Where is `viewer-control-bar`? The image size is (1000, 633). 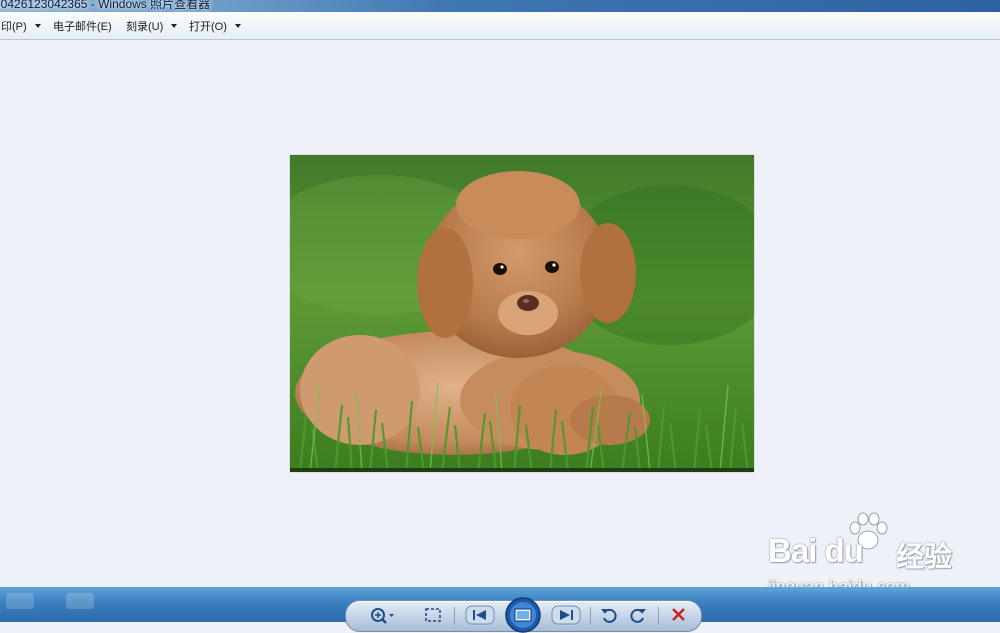 viewer-control-bar is located at coordinates (523, 615).